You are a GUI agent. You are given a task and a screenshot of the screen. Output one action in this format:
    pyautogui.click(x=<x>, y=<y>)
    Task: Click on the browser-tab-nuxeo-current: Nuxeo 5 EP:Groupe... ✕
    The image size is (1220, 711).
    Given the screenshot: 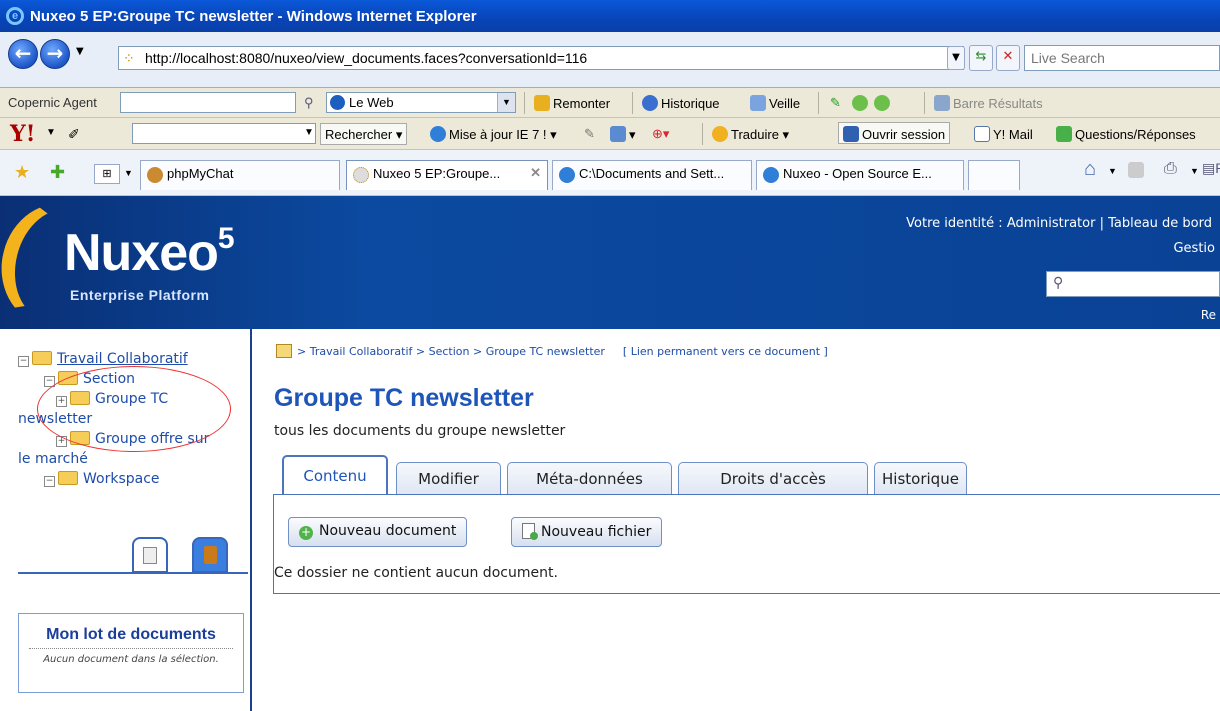 What is the action you would take?
    pyautogui.click(x=447, y=175)
    